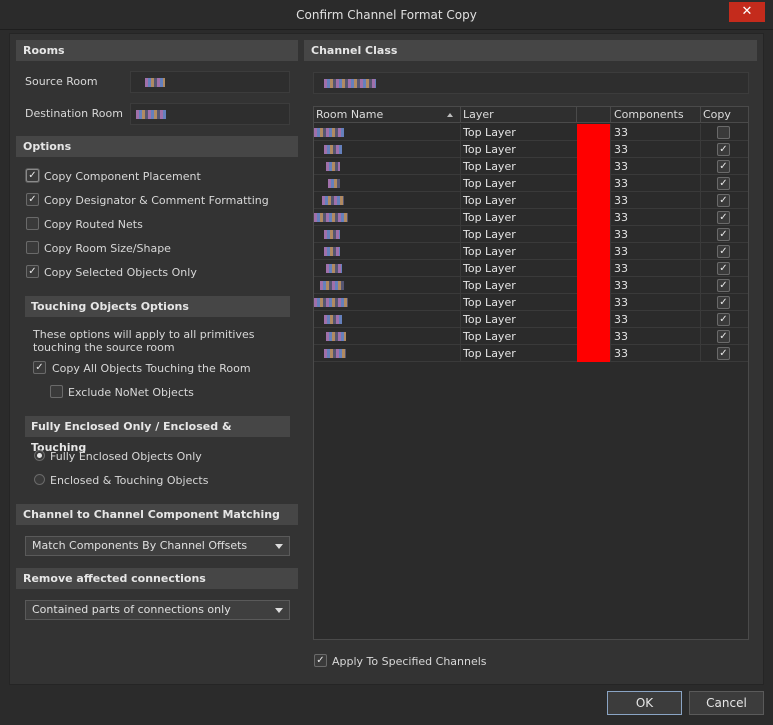 The height and width of the screenshot is (725, 773). What do you see at coordinates (32, 247) in the screenshot?
I see `copy-room-size-checkbox` at bounding box center [32, 247].